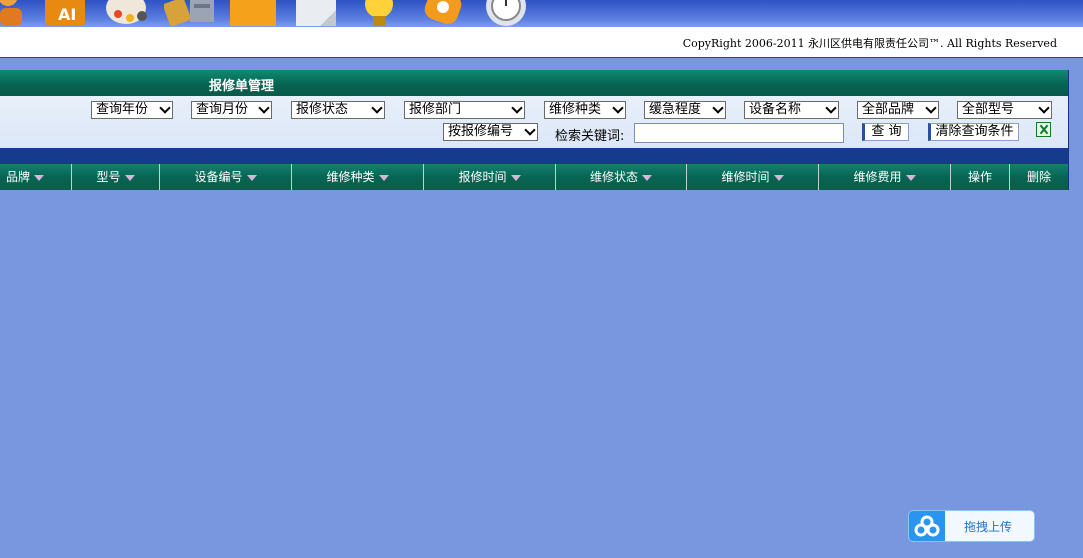 The width and height of the screenshot is (1083, 558). What do you see at coordinates (575, 109) in the screenshot?
I see `category-select-value: 维修种类` at bounding box center [575, 109].